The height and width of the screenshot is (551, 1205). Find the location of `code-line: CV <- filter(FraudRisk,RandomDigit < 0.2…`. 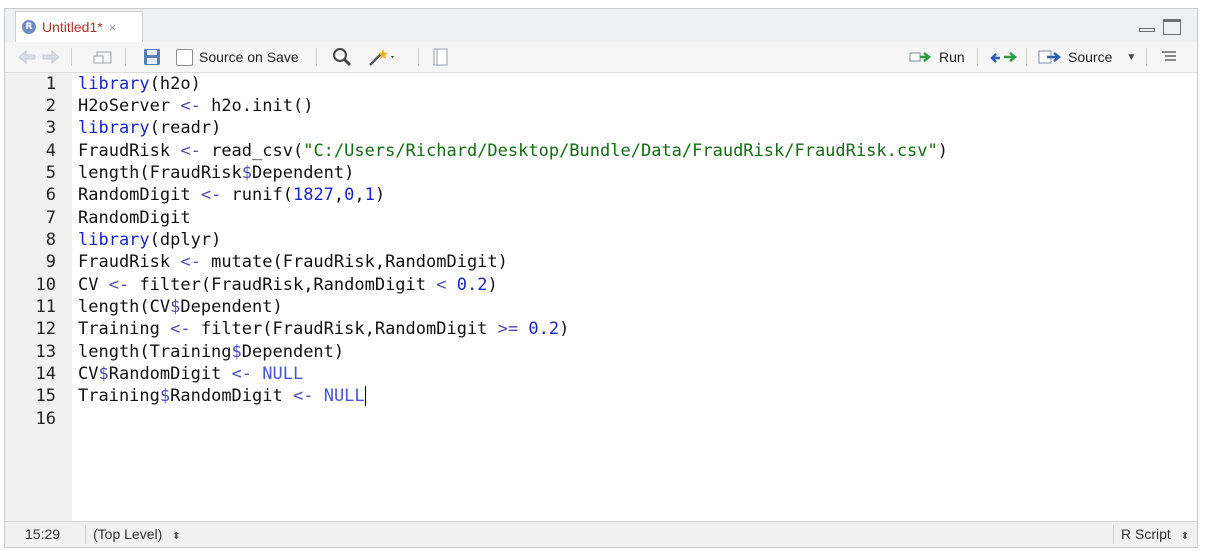

code-line: CV <- filter(FraudRisk,RandomDigit < 0.2… is located at coordinates (288, 285).